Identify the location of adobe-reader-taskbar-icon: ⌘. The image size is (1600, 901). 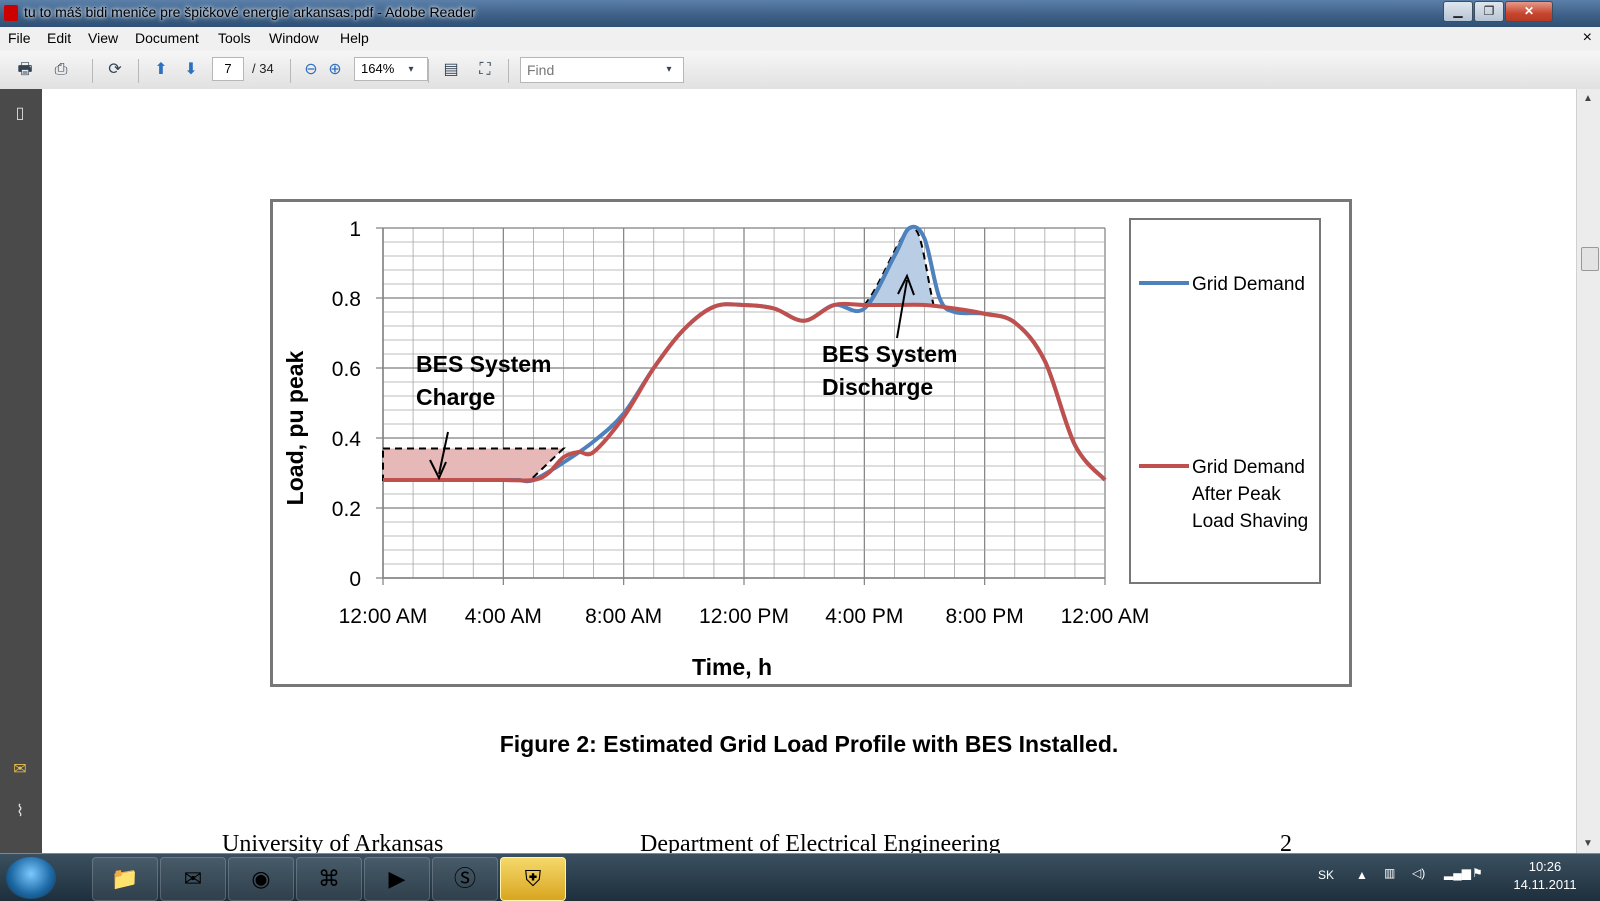
(329, 879).